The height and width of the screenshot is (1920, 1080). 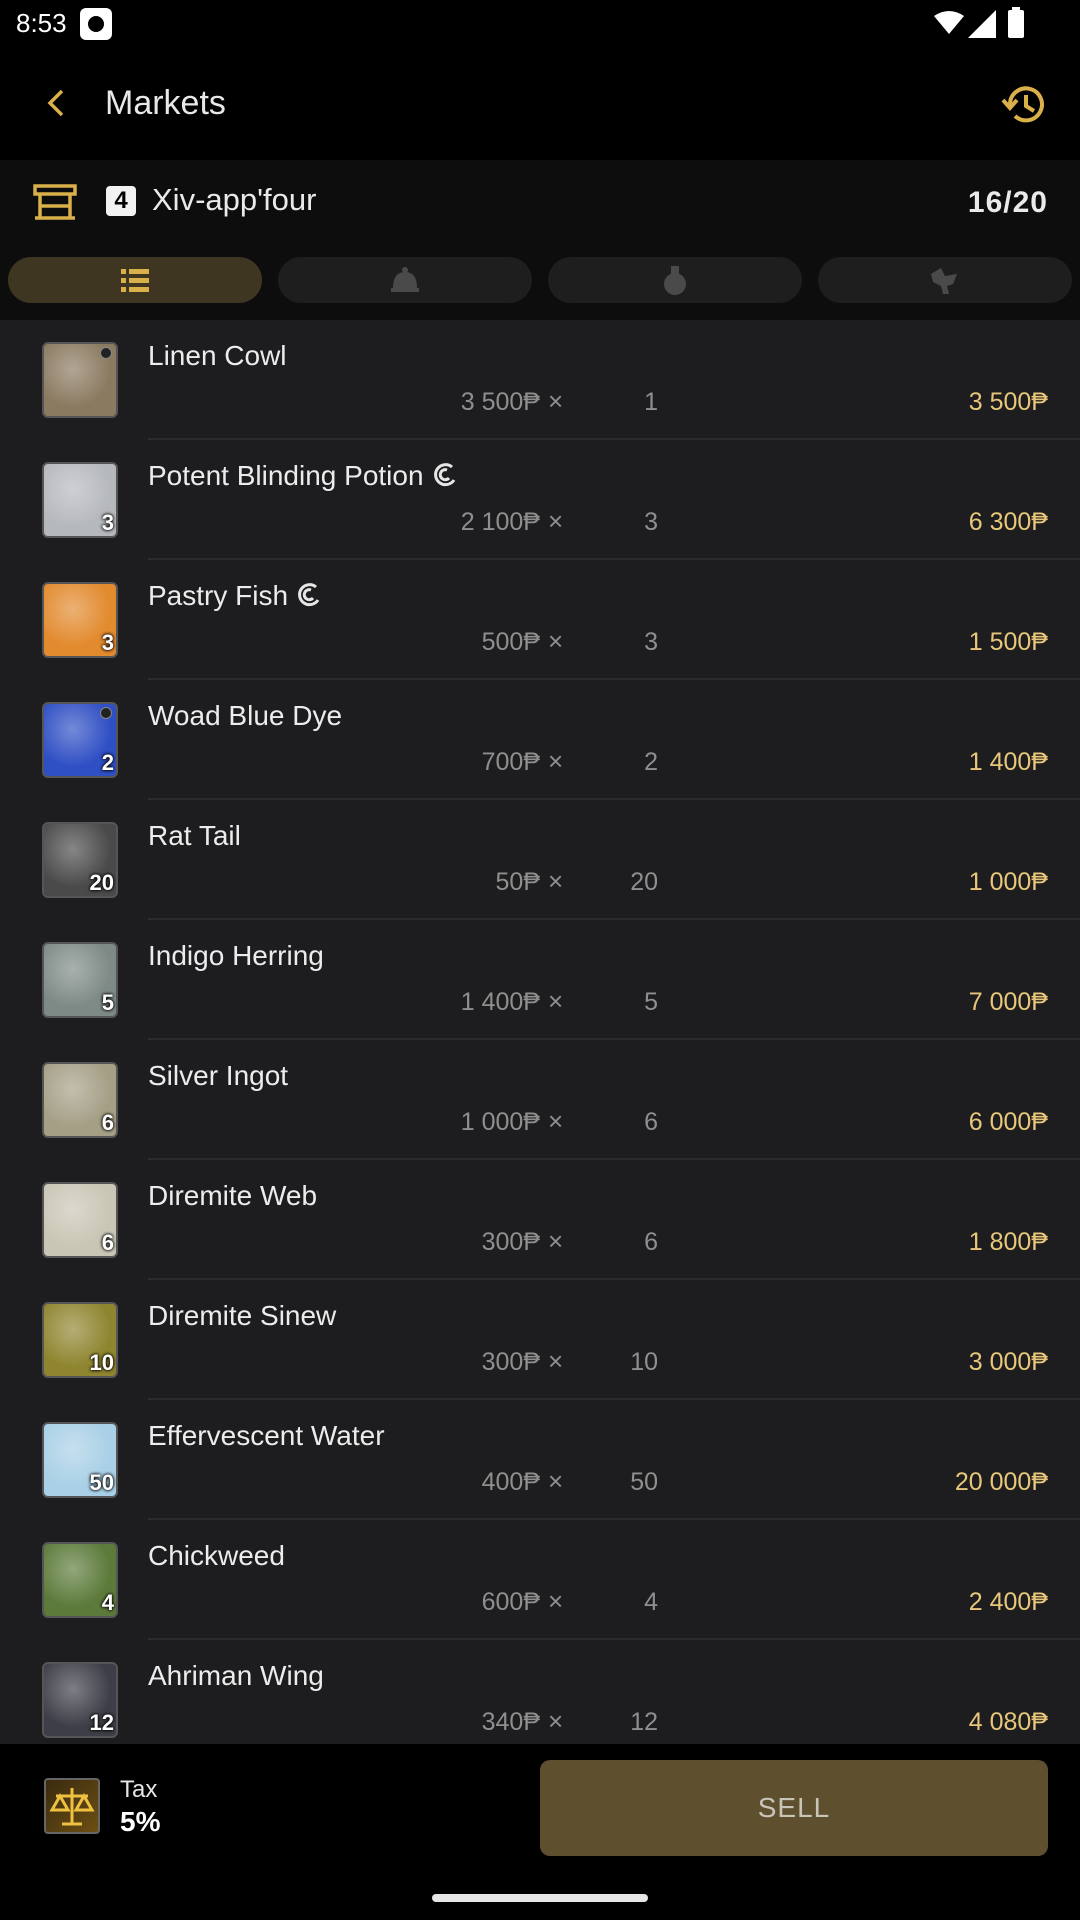 What do you see at coordinates (510, 762) in the screenshot?
I see `unit-price: 700₱` at bounding box center [510, 762].